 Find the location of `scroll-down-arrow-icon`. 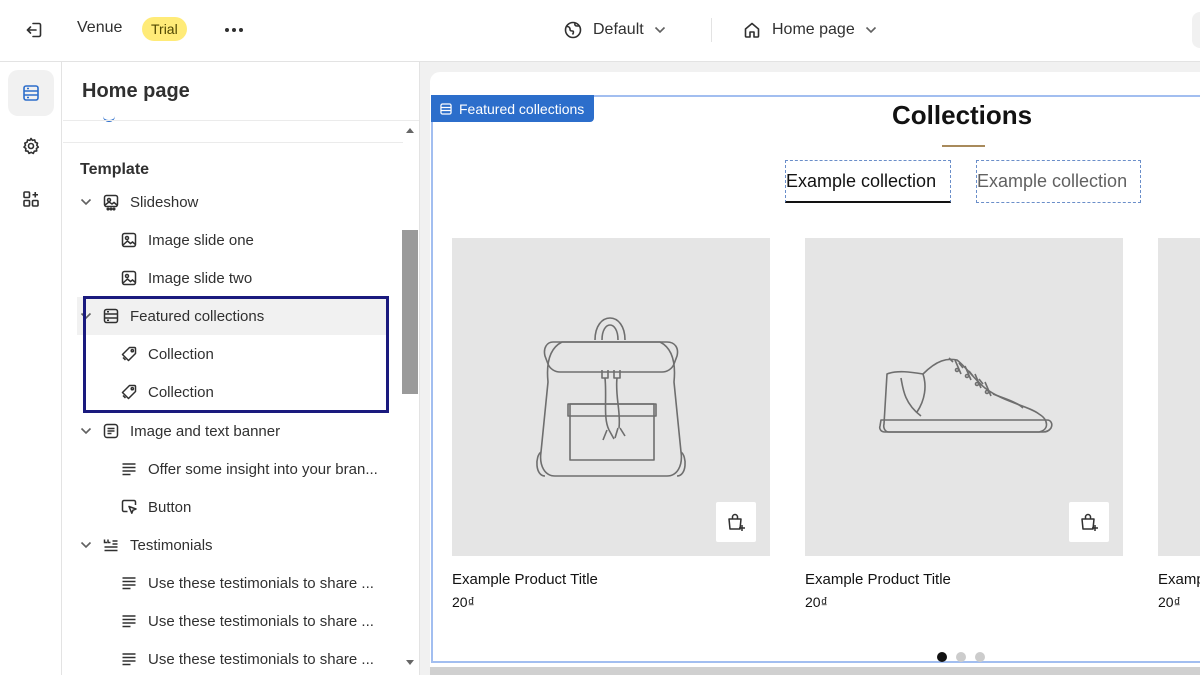

scroll-down-arrow-icon is located at coordinates (410, 662).